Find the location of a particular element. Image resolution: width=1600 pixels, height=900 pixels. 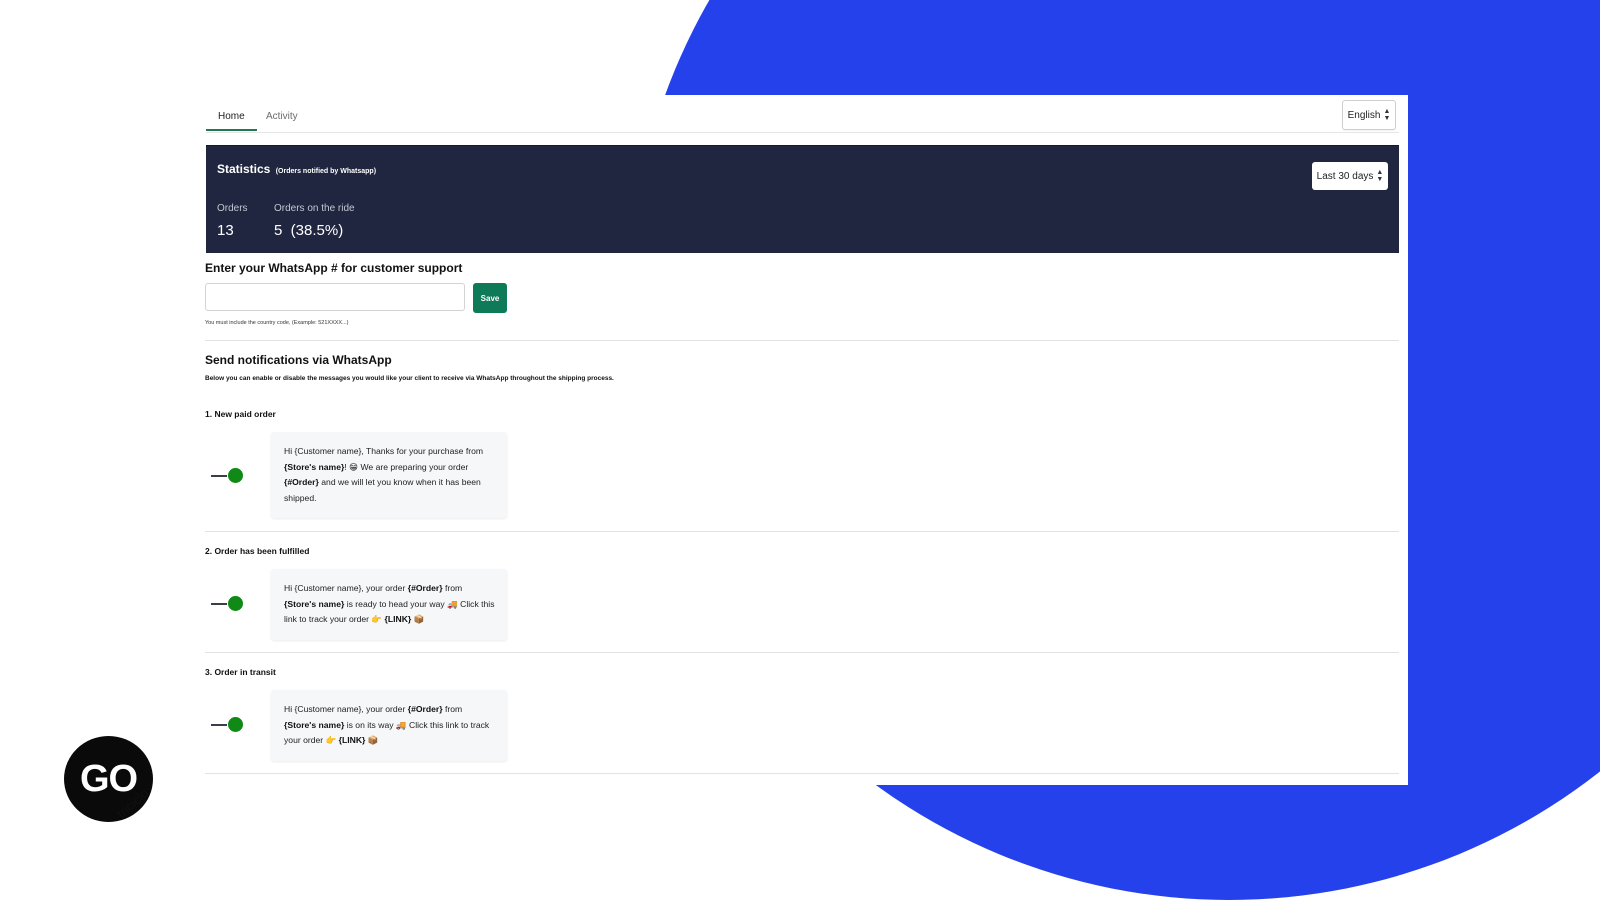

date-range-select: Last 30 days ▲ ▼ is located at coordinates (1350, 176).